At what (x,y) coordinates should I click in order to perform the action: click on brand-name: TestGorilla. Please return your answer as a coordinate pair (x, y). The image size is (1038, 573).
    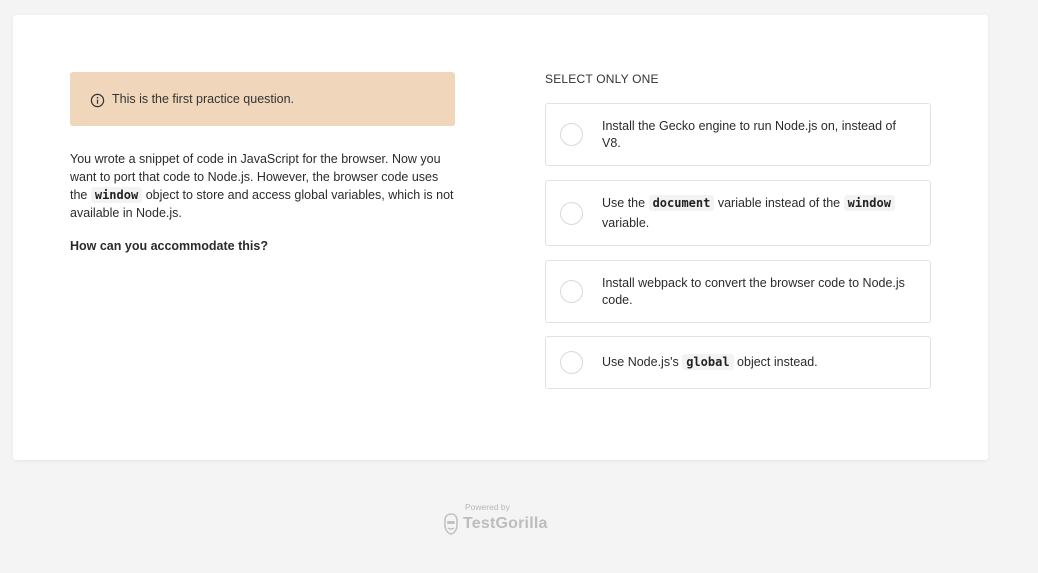
    Looking at the image, I should click on (505, 523).